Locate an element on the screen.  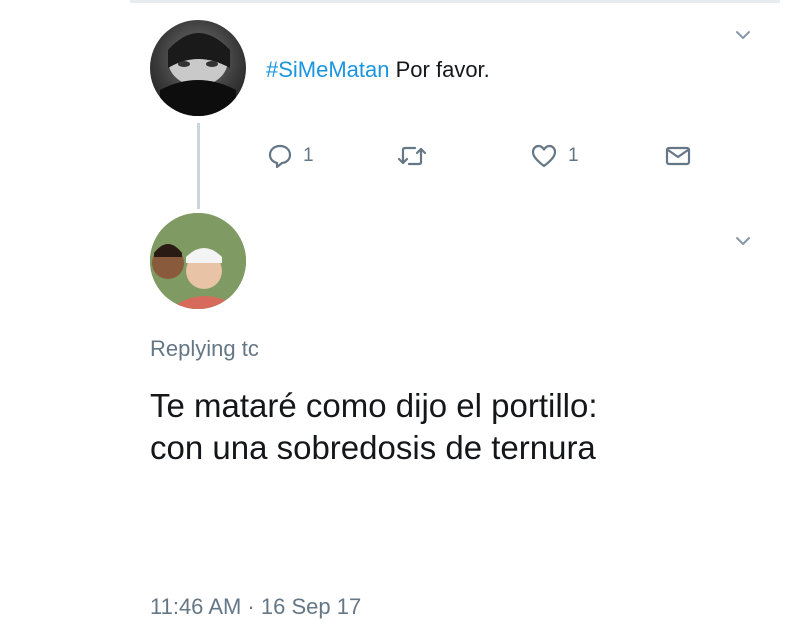
envelope-icon is located at coordinates (678, 156).